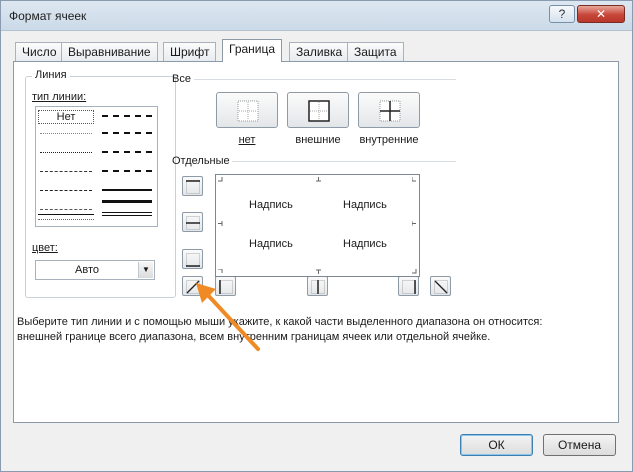  Describe the element at coordinates (59, 97) in the screenshot. I see `line-style-label: тип линии:` at that location.